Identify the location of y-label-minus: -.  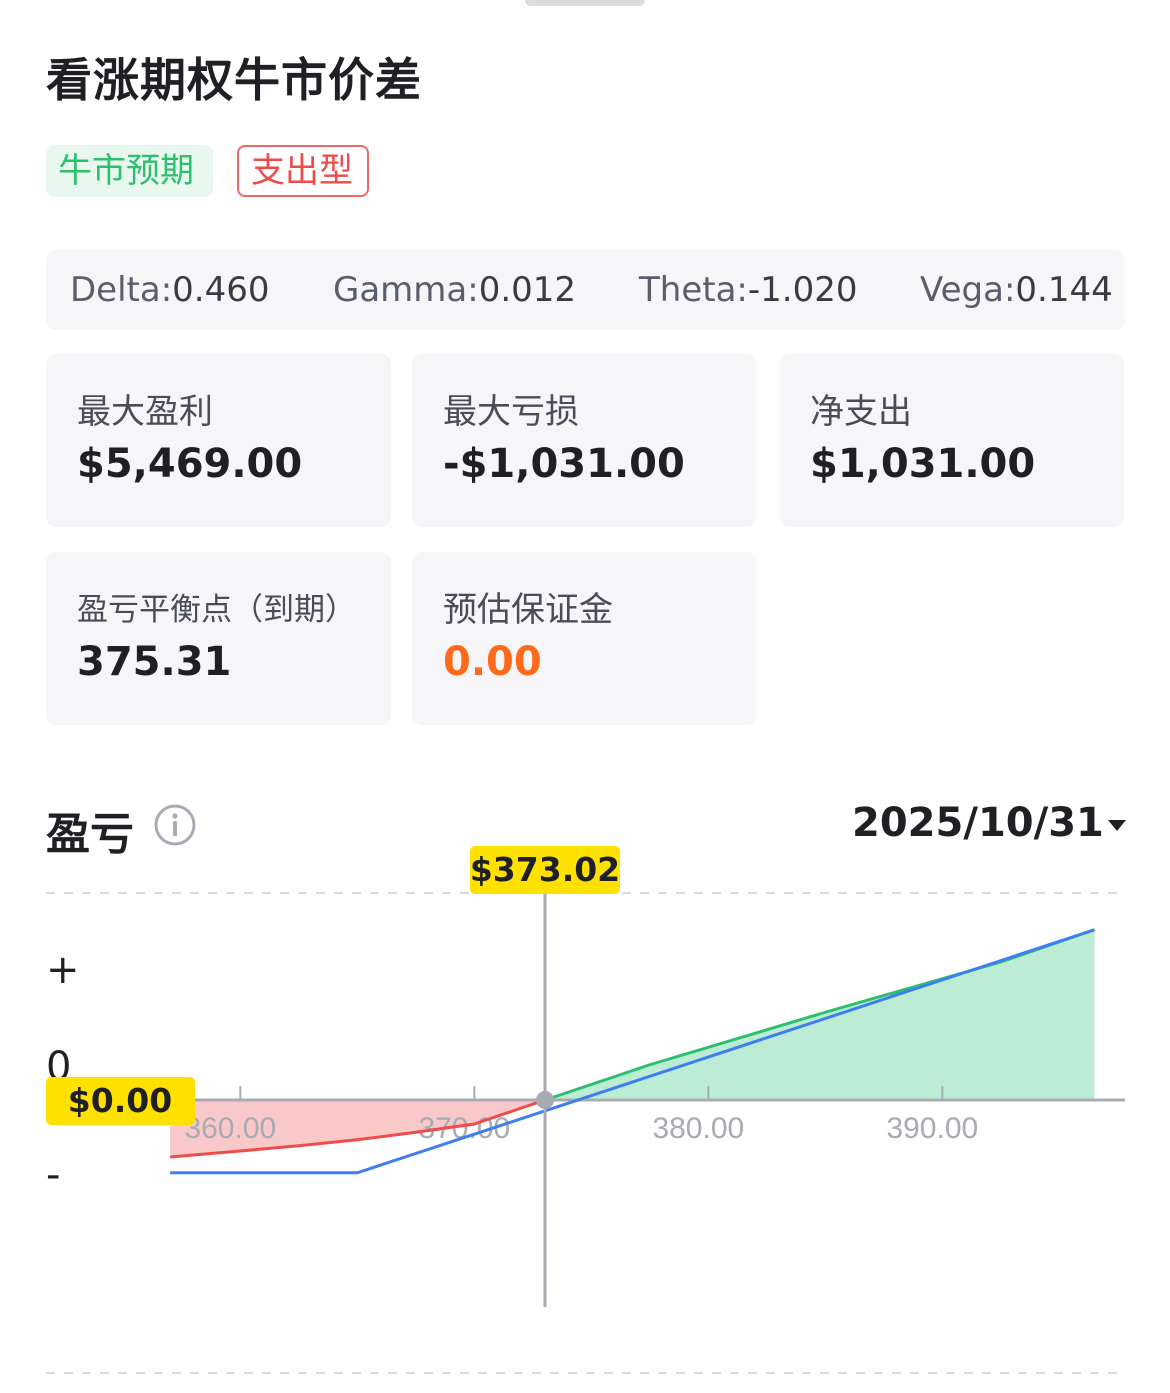
(53, 1175).